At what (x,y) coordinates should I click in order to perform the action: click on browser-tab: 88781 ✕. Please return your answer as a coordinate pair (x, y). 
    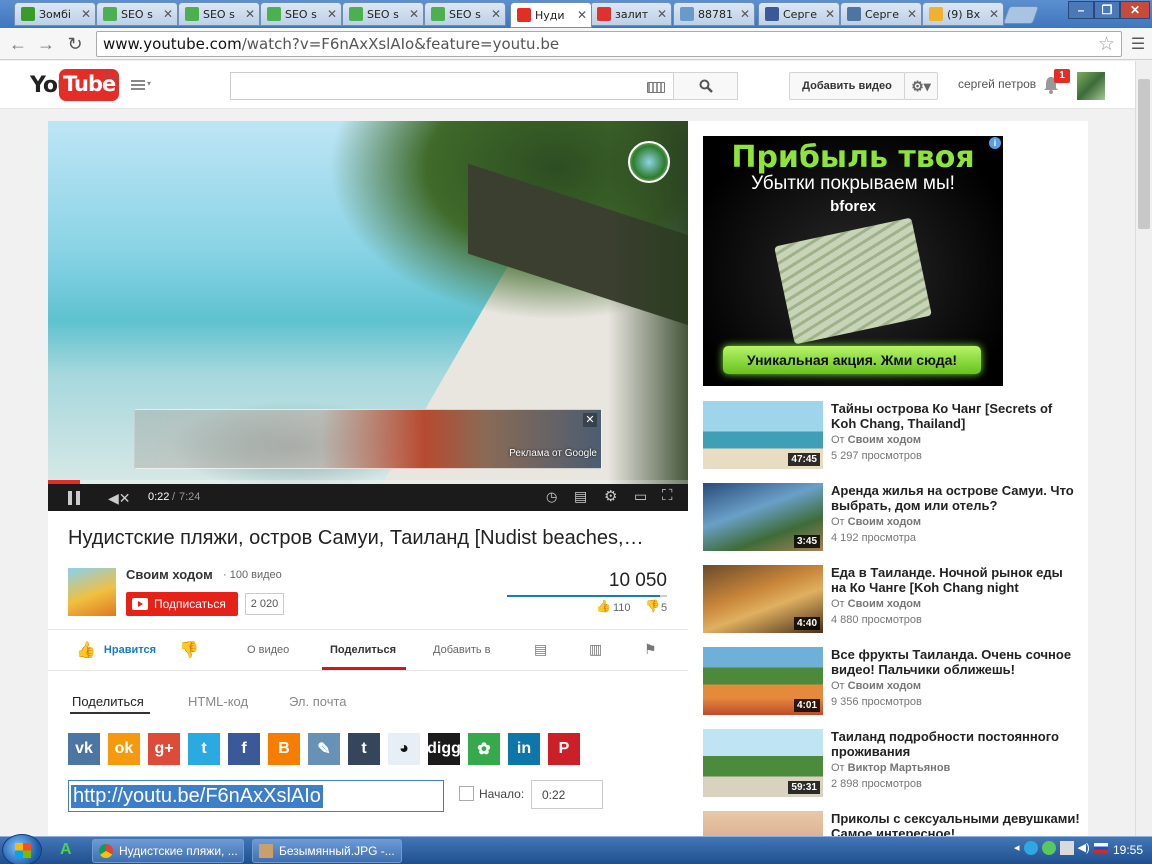
    Looking at the image, I should click on (714, 14).